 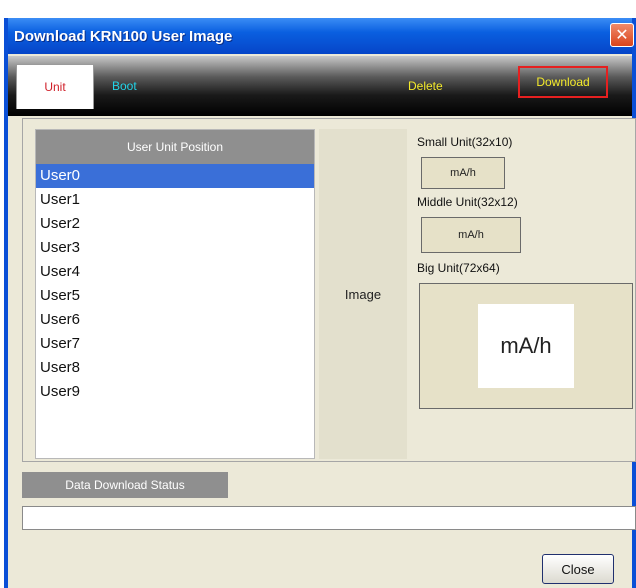 What do you see at coordinates (124, 86) in the screenshot?
I see `tab-boot: Boot` at bounding box center [124, 86].